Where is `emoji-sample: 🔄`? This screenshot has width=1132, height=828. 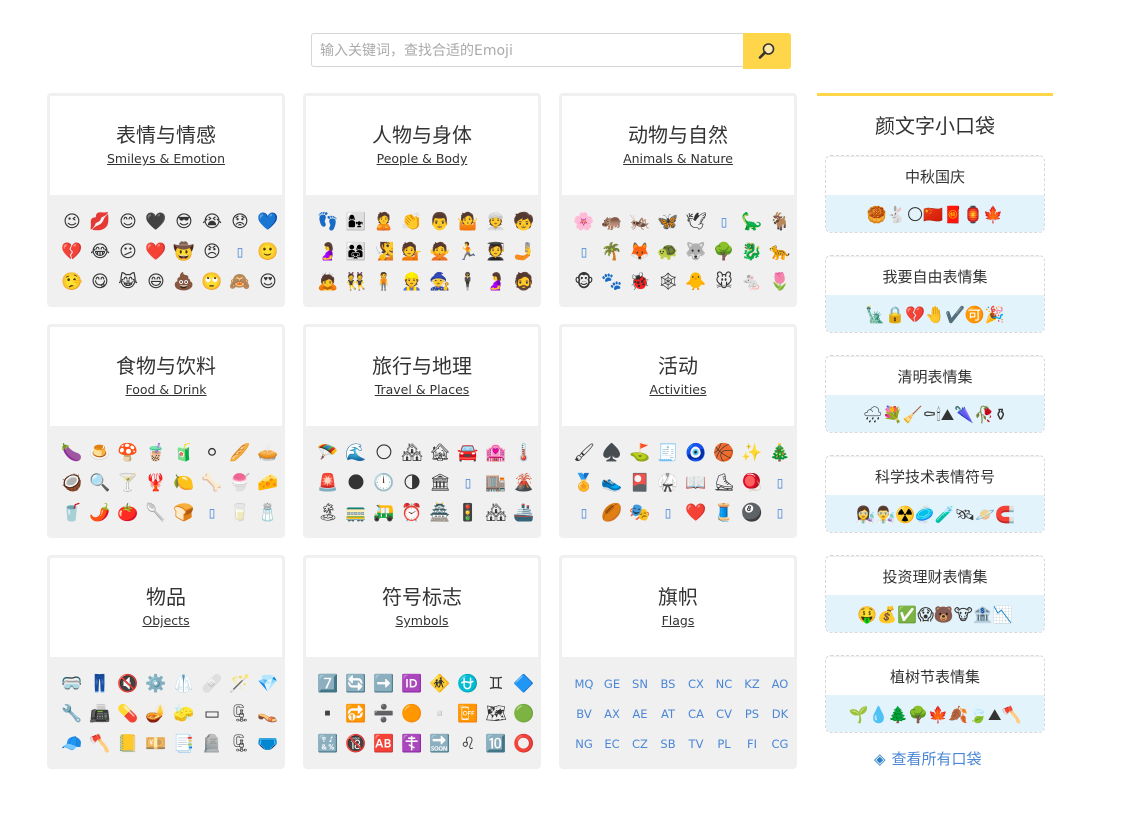 emoji-sample: 🔄 is located at coordinates (356, 684).